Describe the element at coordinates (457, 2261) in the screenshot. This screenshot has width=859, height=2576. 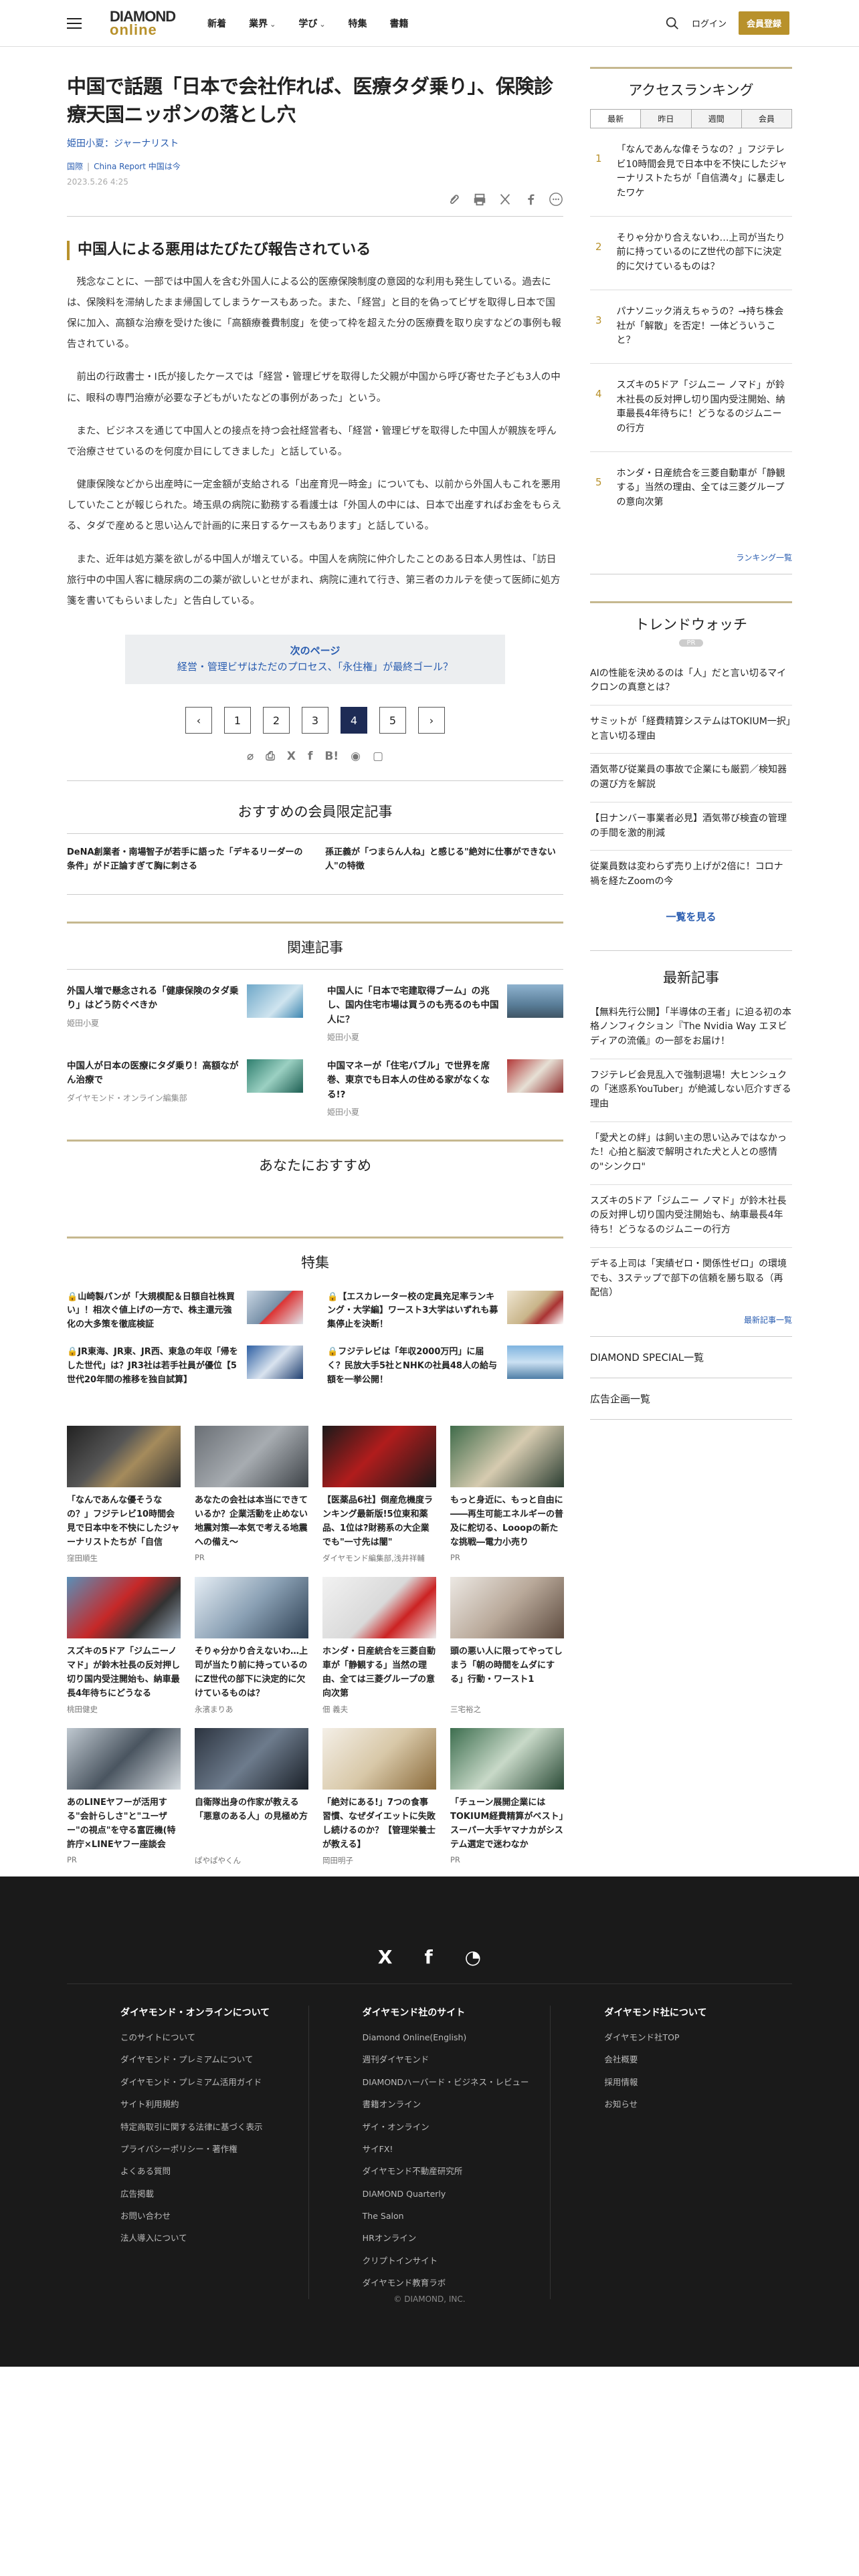
I see `footer-link: クリプトインサイト` at that location.